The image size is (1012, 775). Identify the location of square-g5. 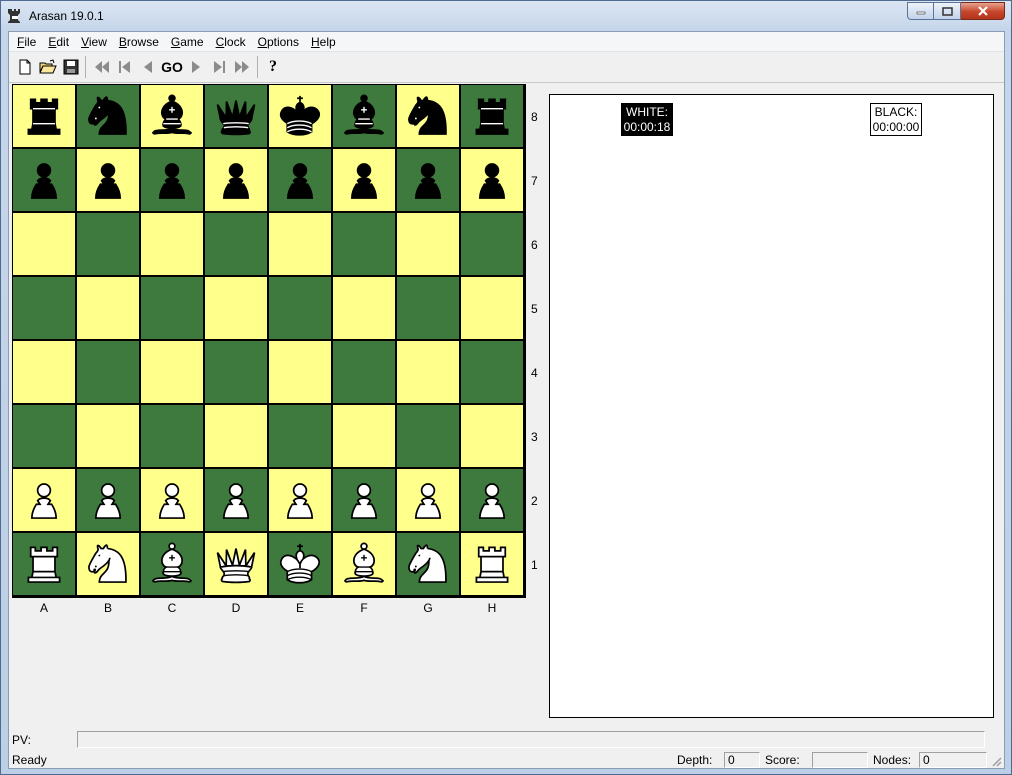
(428, 308).